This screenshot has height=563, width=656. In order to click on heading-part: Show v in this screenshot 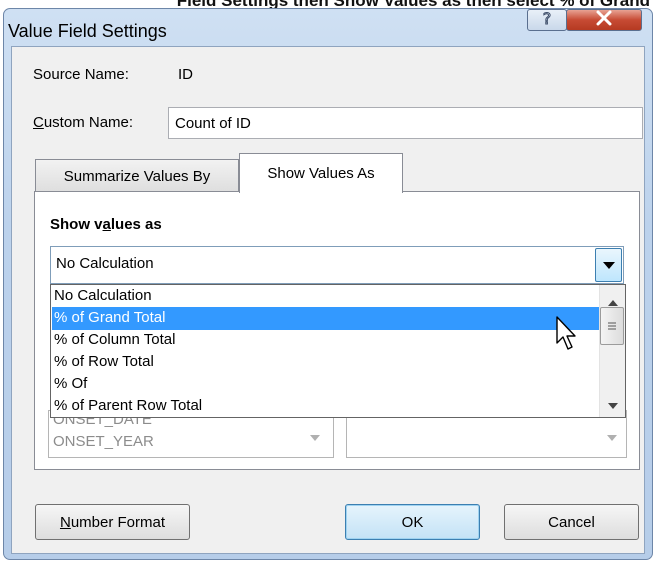, I will do `click(76, 224)`.